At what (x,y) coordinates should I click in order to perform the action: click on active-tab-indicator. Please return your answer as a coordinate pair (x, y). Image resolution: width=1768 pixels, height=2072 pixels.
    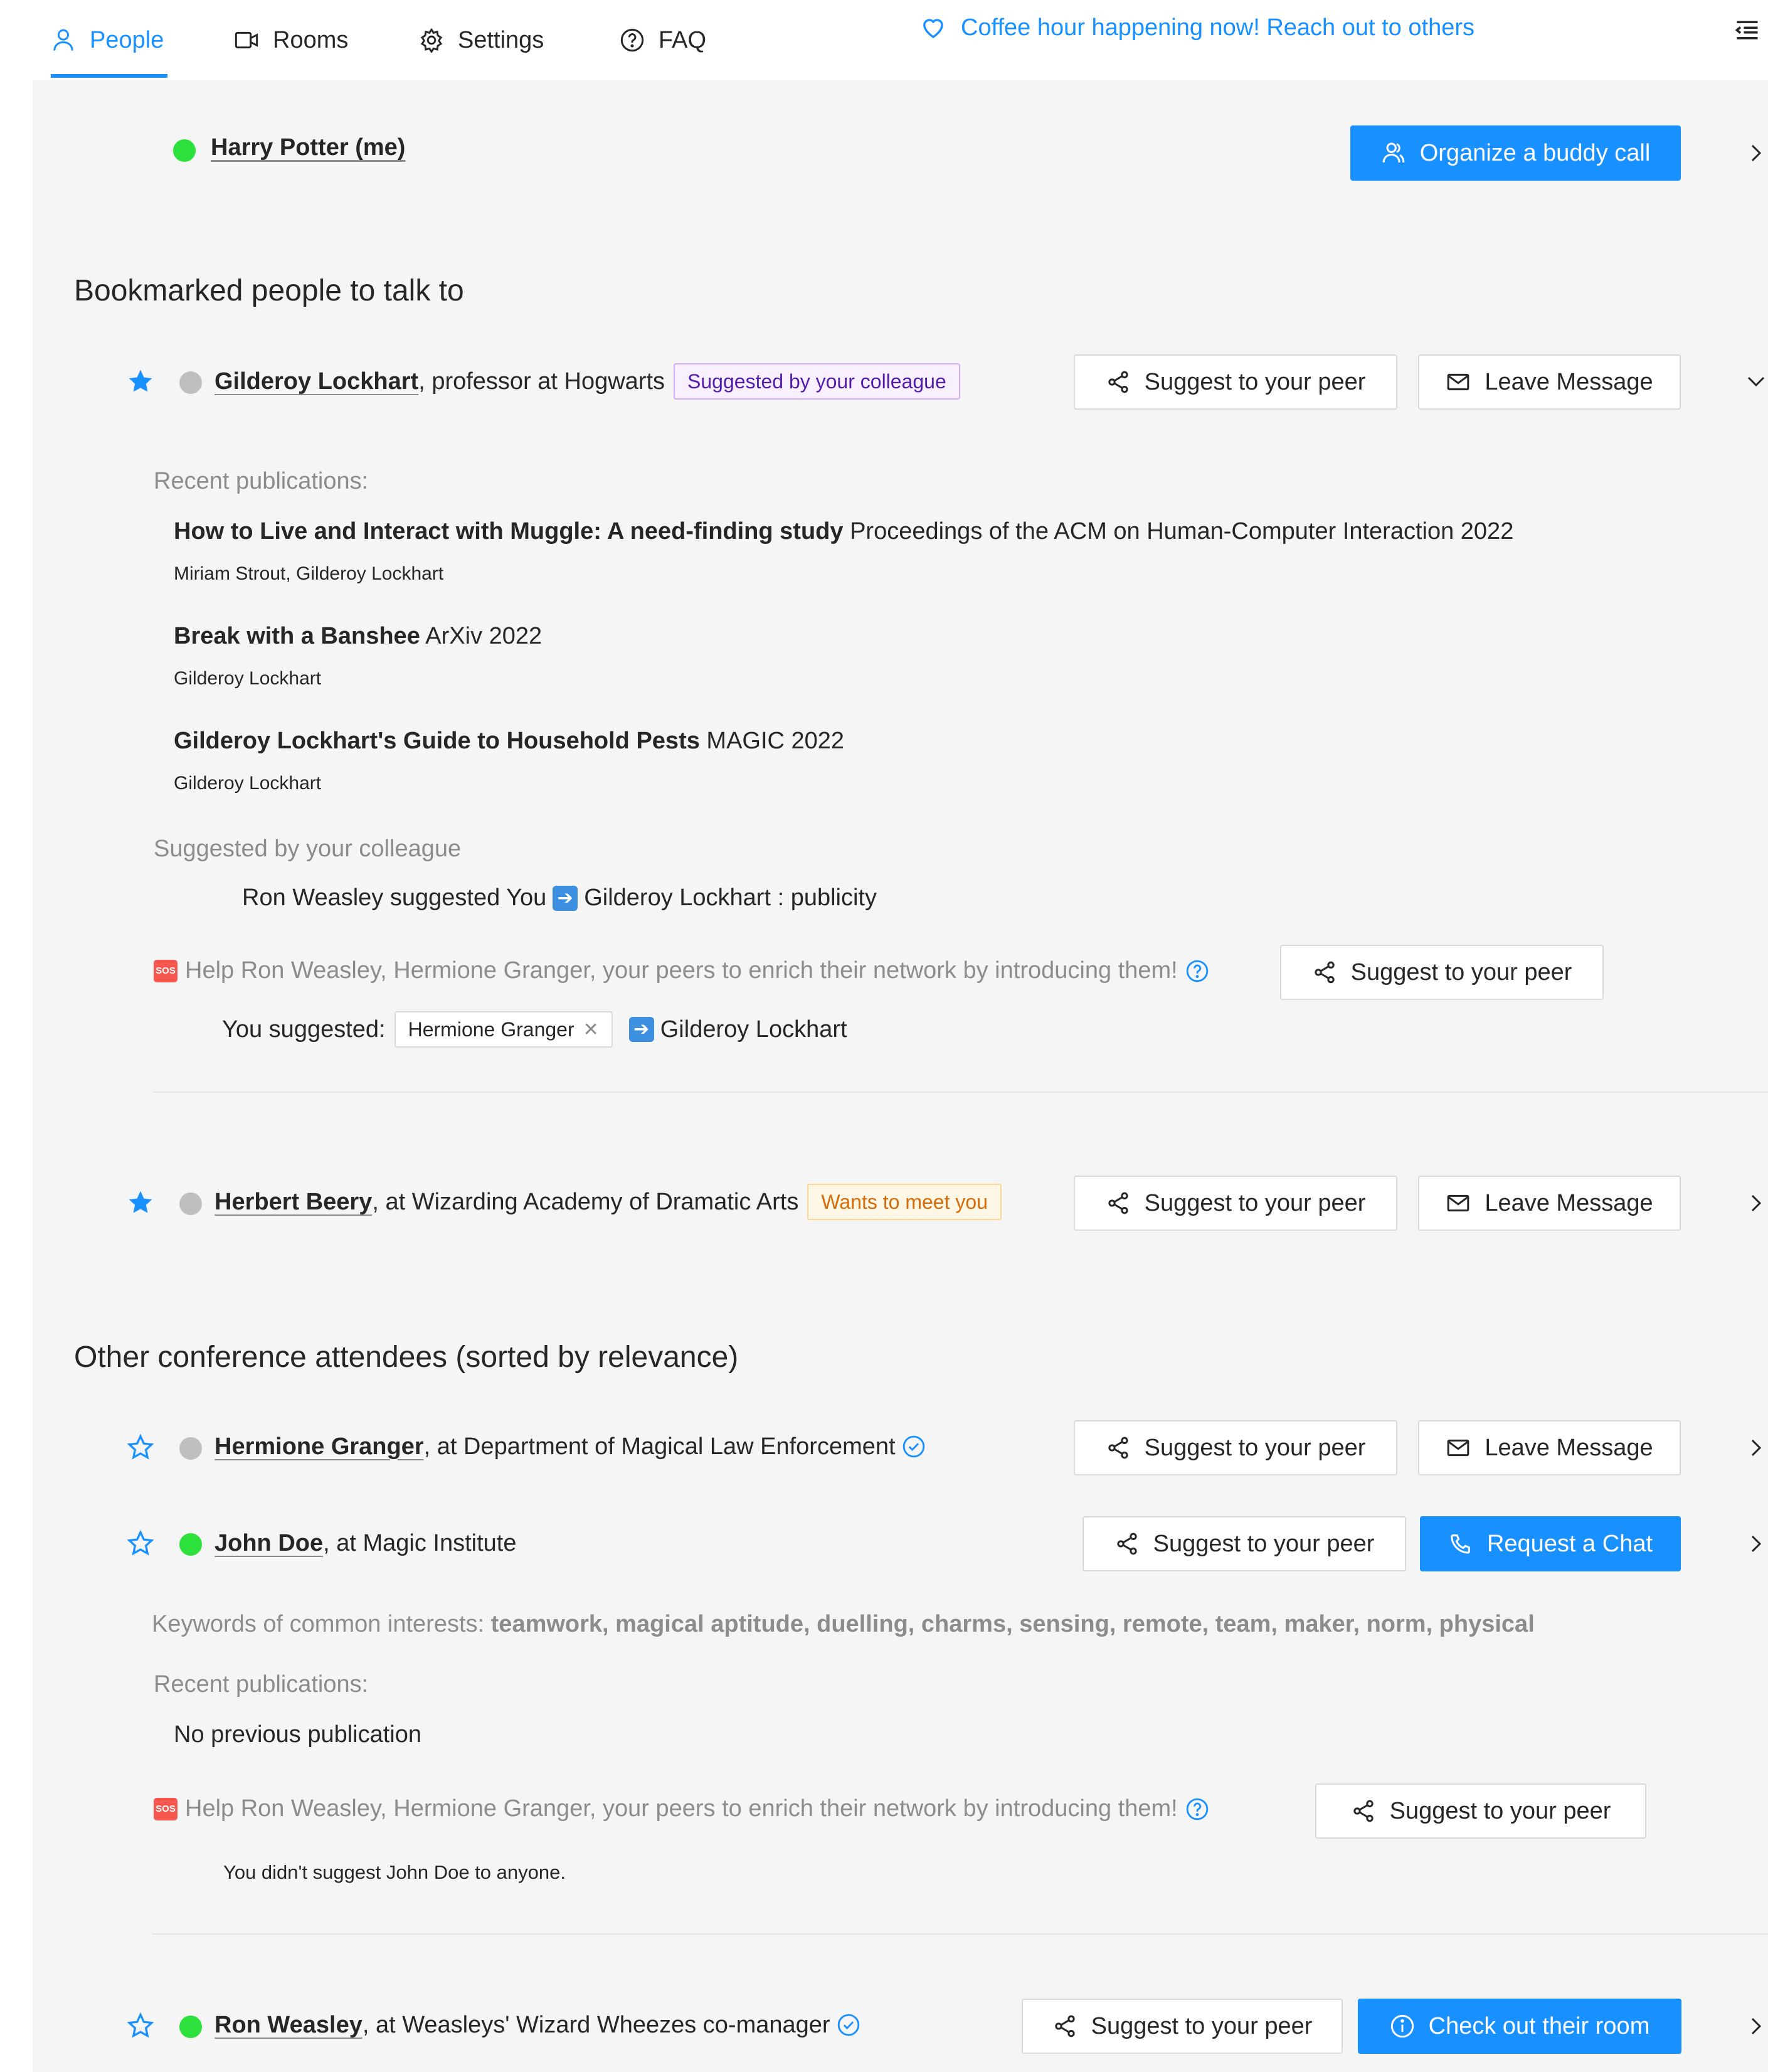
    Looking at the image, I should click on (109, 76).